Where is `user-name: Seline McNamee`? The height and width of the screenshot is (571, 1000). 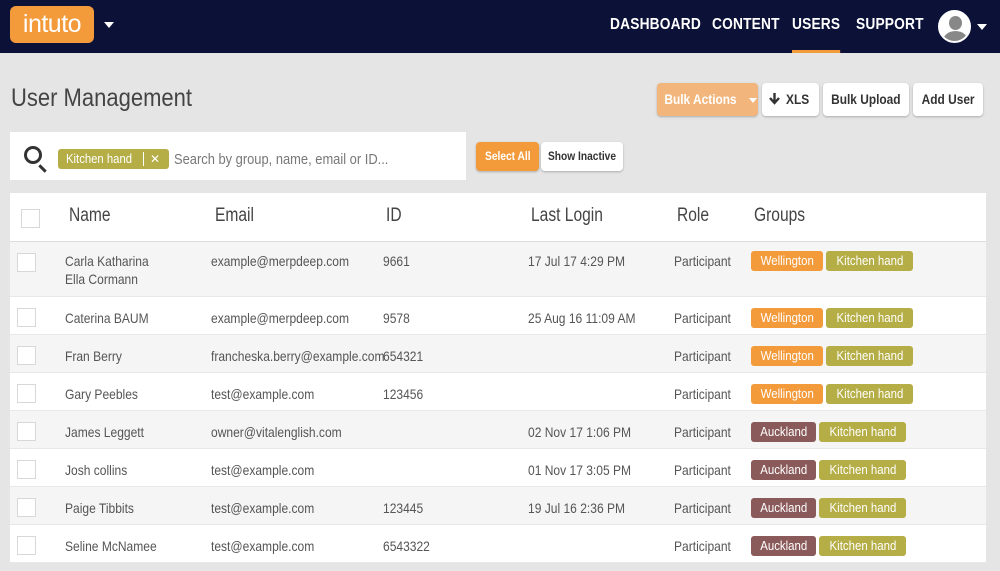 user-name: Seline McNamee is located at coordinates (111, 546).